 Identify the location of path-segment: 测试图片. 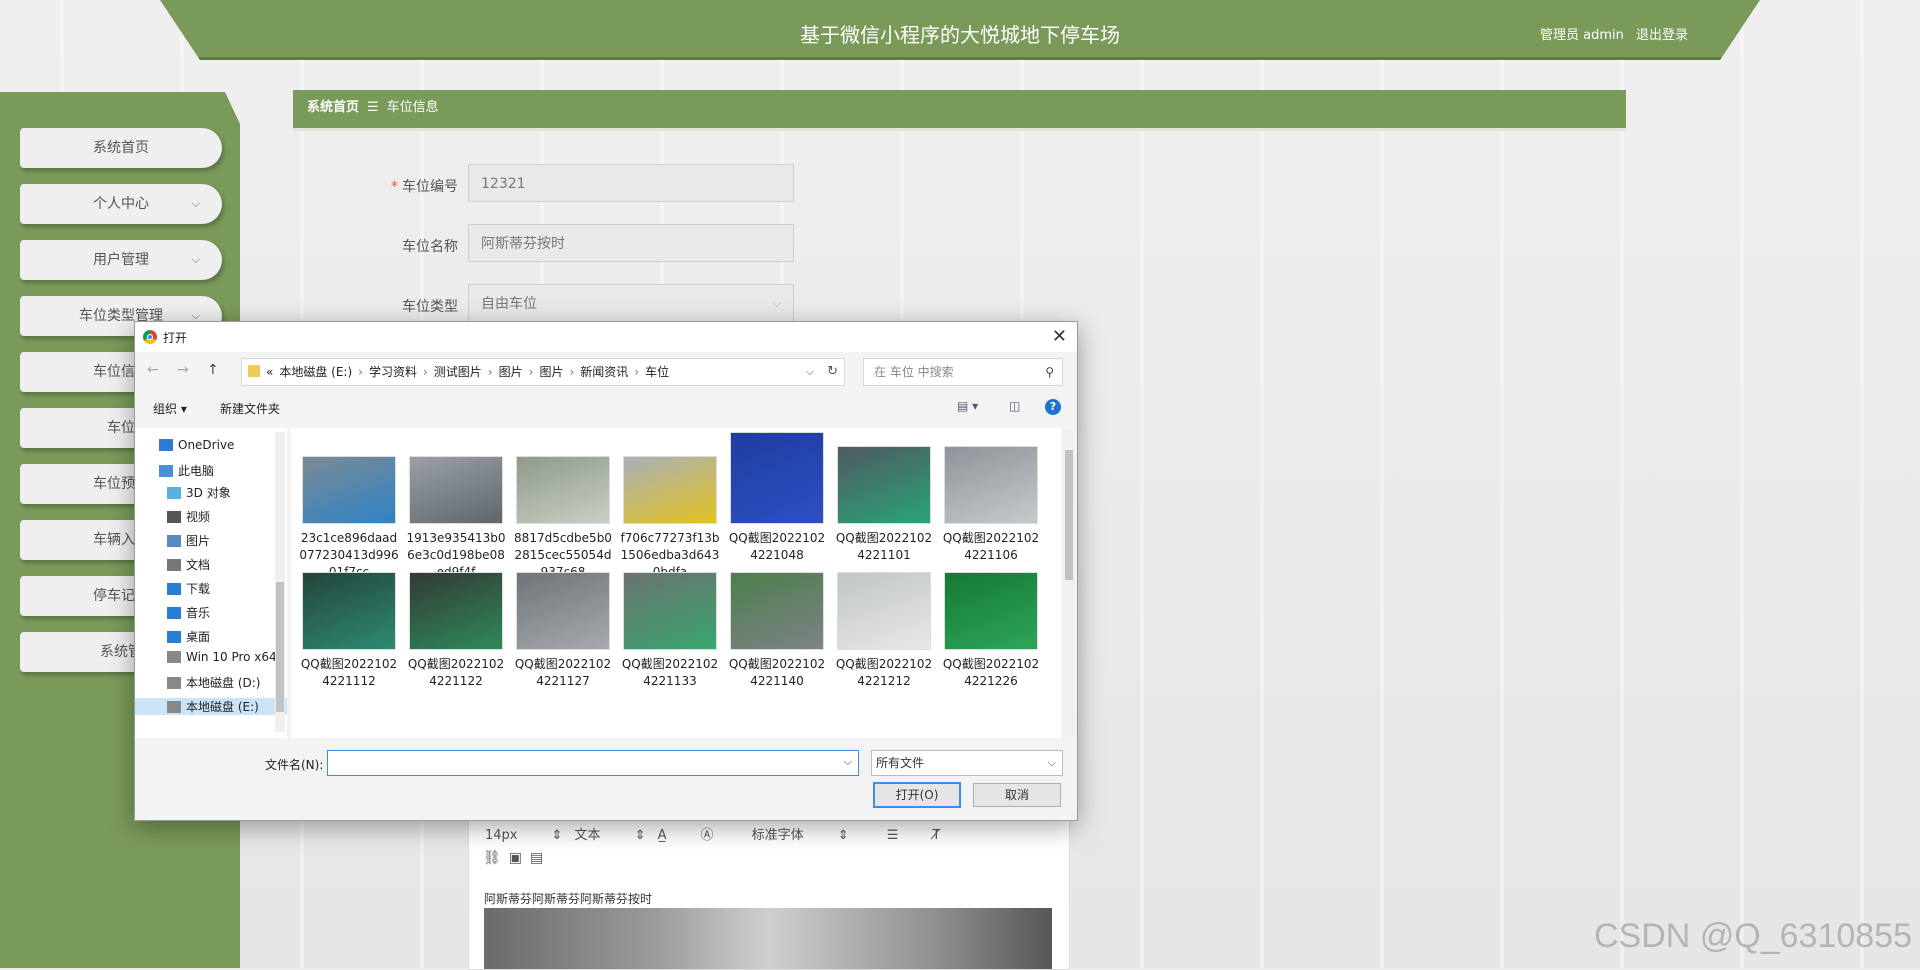
(458, 372).